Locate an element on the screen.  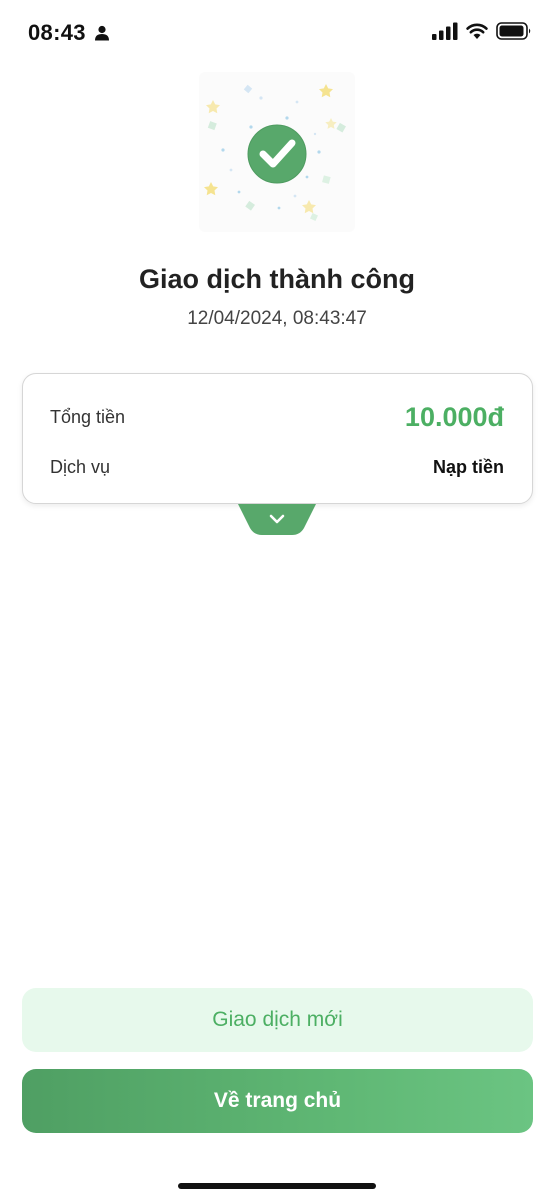
battery-icon is located at coordinates (513, 31).